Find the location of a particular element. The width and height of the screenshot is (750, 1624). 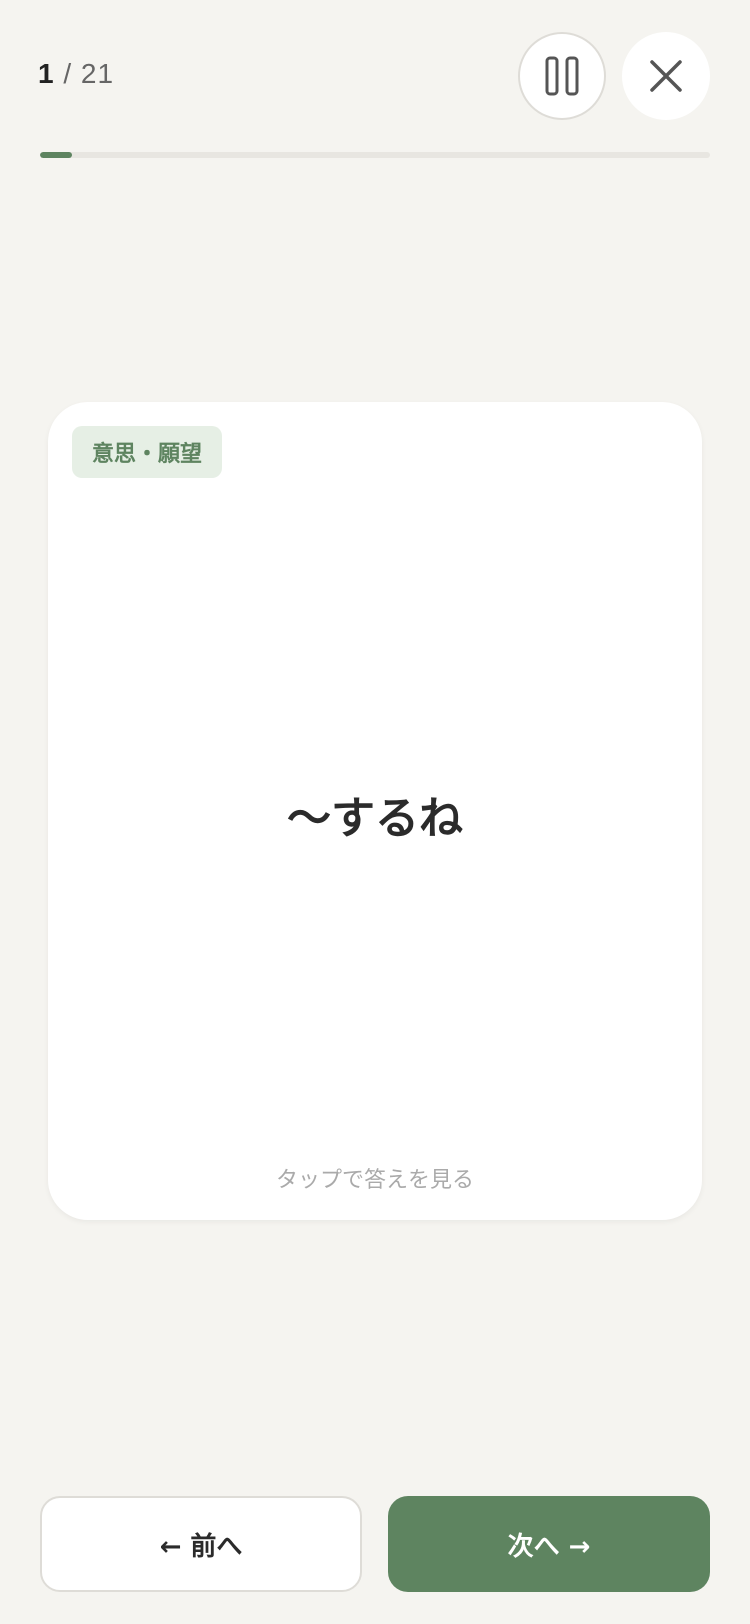

category-badge: 意思・願望 is located at coordinates (147, 452).